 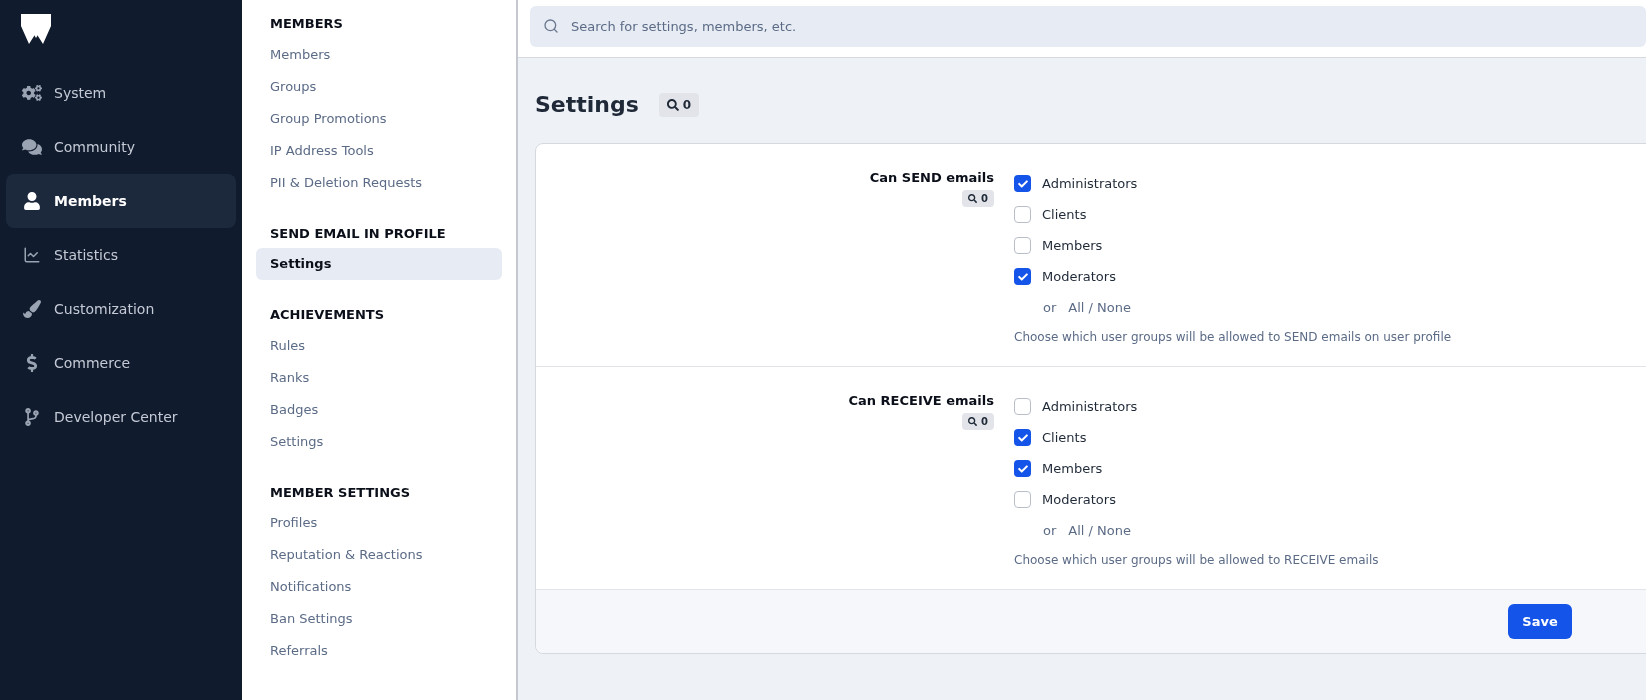 What do you see at coordinates (379, 118) in the screenshot?
I see `menu-item: Group Promotions` at bounding box center [379, 118].